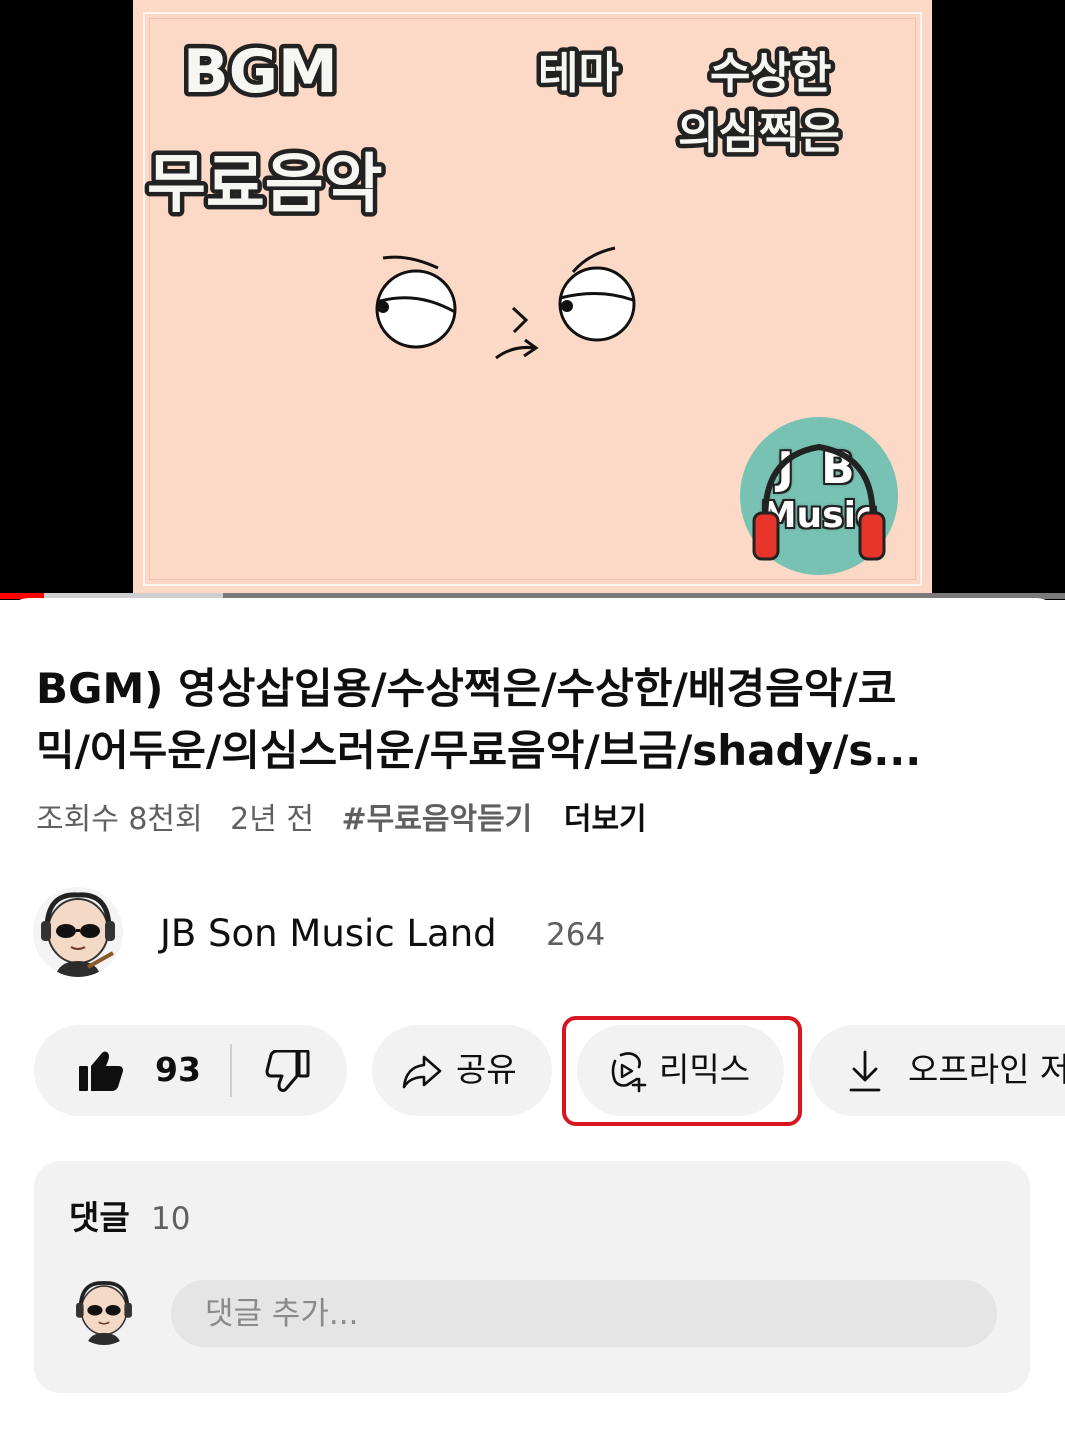  Describe the element at coordinates (865, 1071) in the screenshot. I see `download-icon` at that location.